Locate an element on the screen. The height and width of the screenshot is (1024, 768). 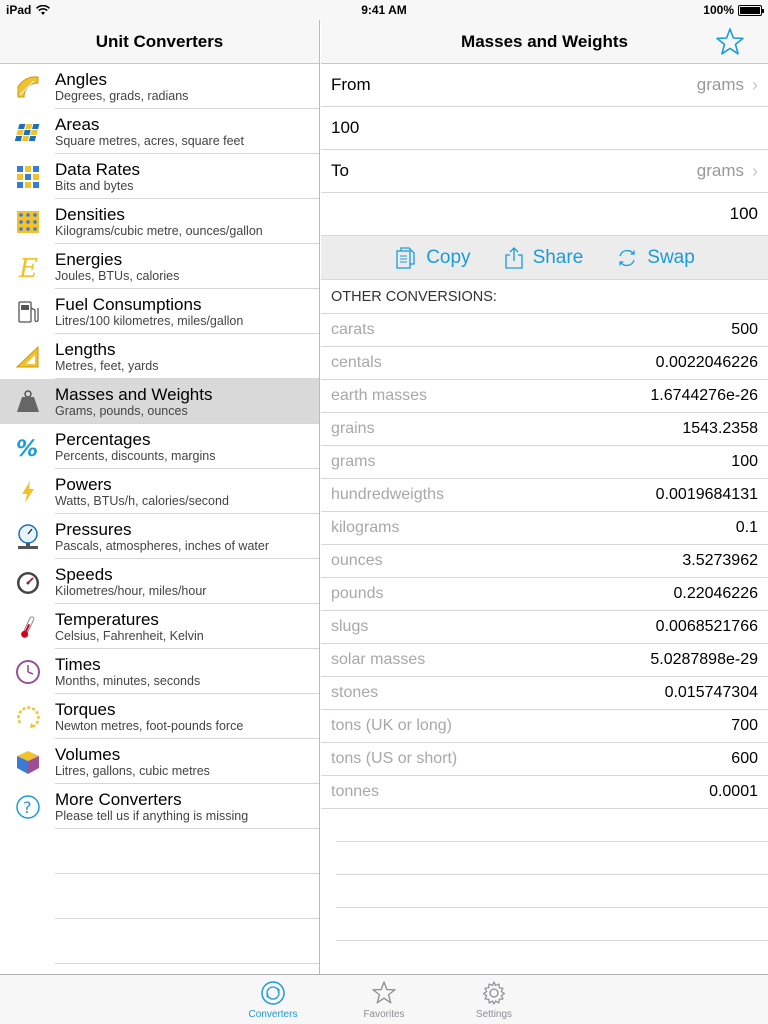
tab-label: Settings is located at coordinates (494, 1014).